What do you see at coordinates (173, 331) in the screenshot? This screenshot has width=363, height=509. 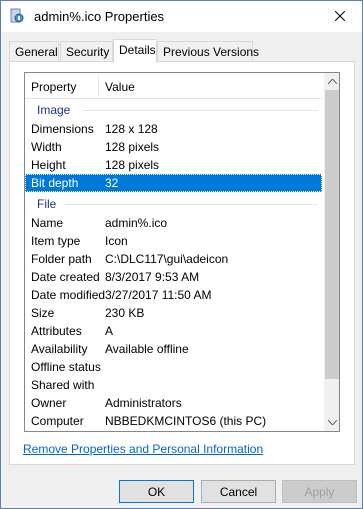 I see `list-row: Attributes A` at bounding box center [173, 331].